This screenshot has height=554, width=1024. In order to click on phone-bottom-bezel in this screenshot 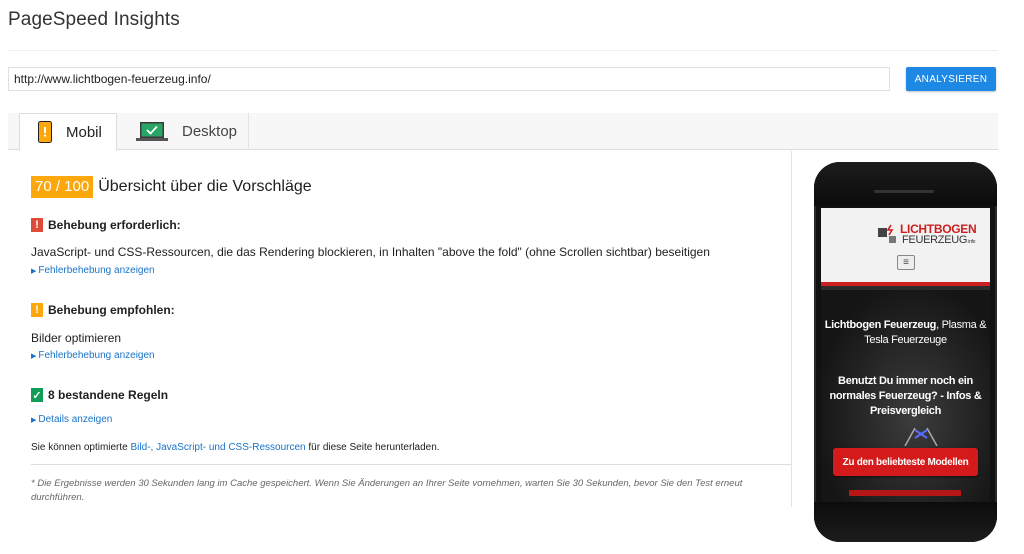, I will do `click(905, 522)`.